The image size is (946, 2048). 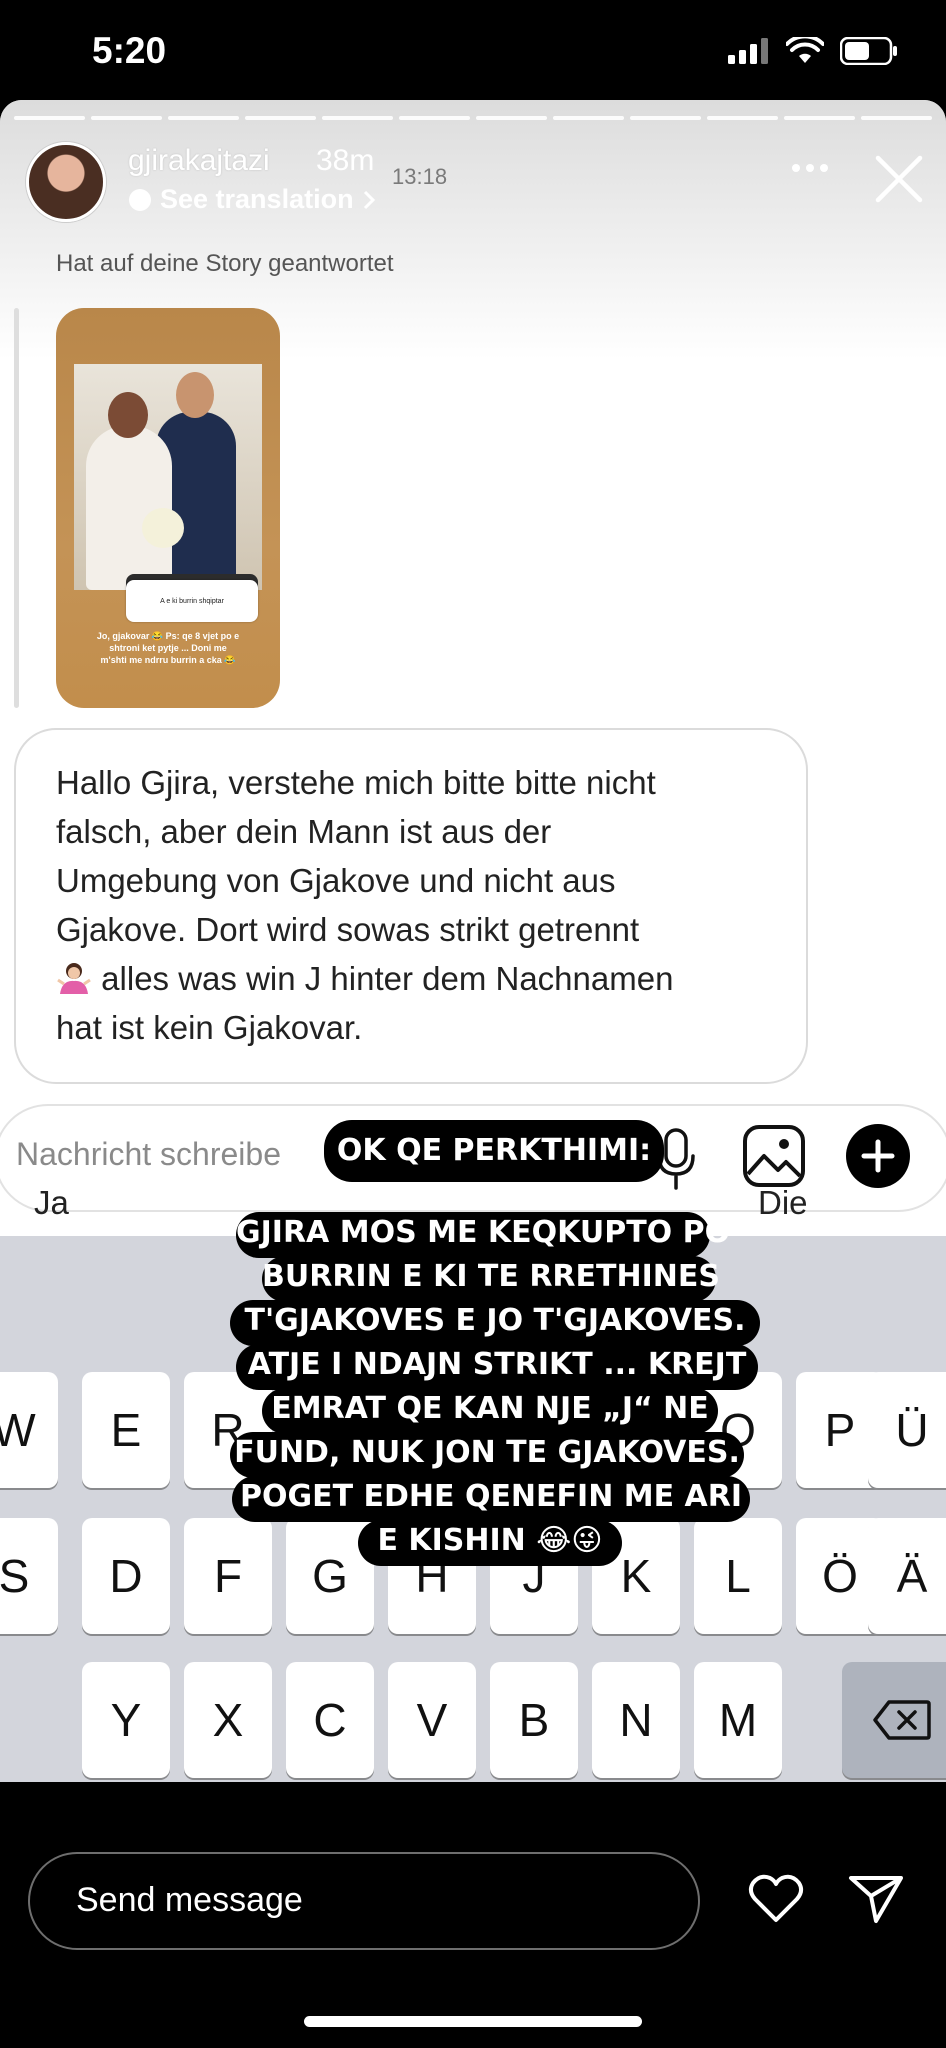 What do you see at coordinates (902, 1720) in the screenshot?
I see `delete-icon` at bounding box center [902, 1720].